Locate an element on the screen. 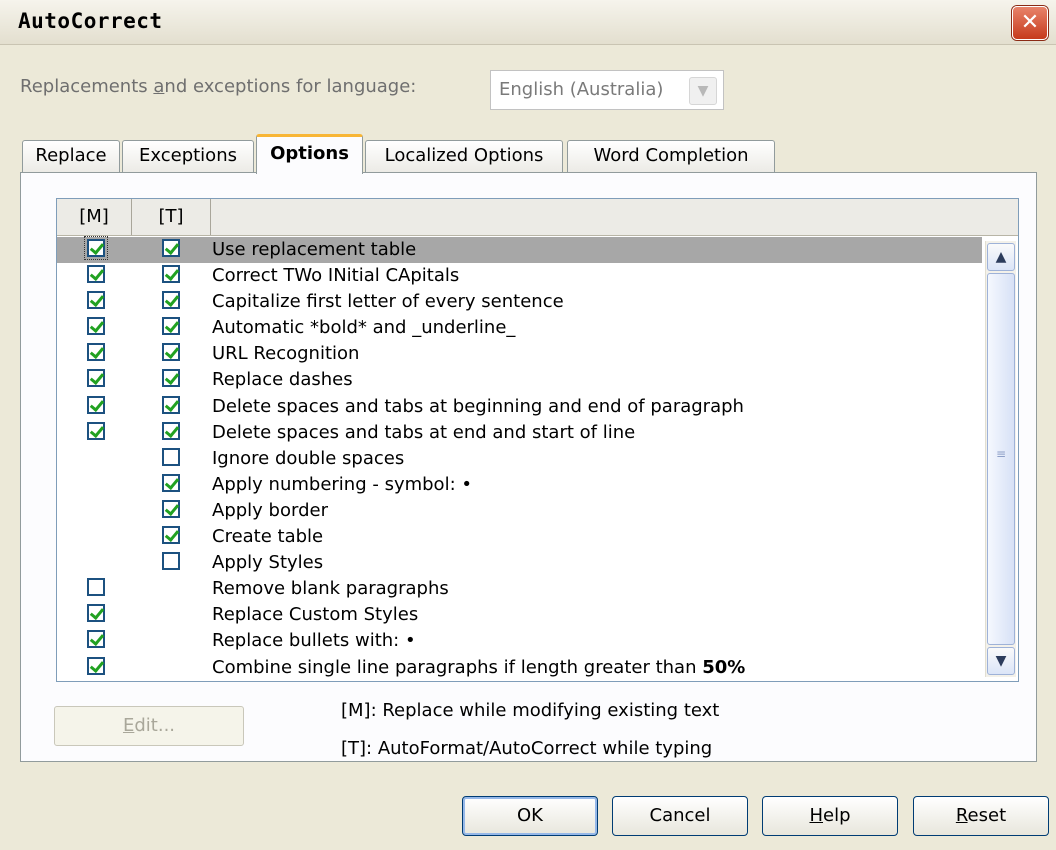 Image resolution: width=1056 pixels, height=850 pixels. list-item: Apply numbering - symbol: • is located at coordinates (519, 485).